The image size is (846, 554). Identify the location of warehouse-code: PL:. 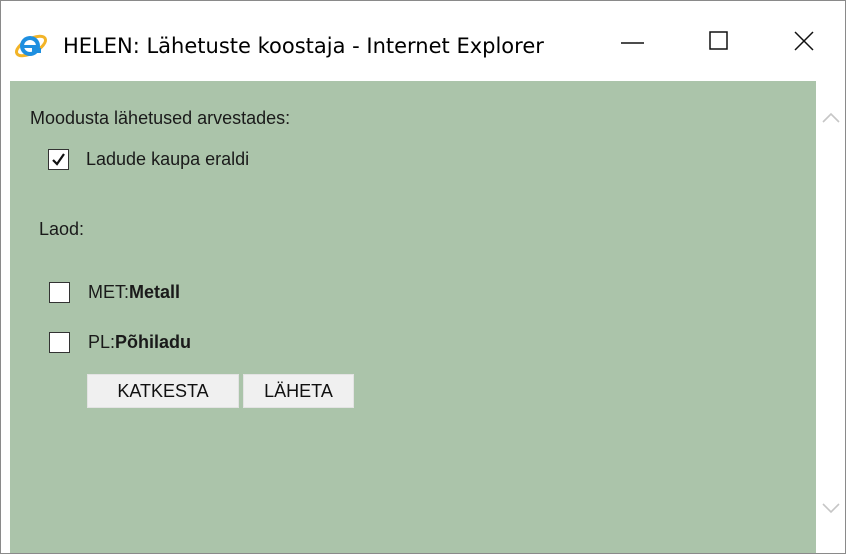
(102, 342).